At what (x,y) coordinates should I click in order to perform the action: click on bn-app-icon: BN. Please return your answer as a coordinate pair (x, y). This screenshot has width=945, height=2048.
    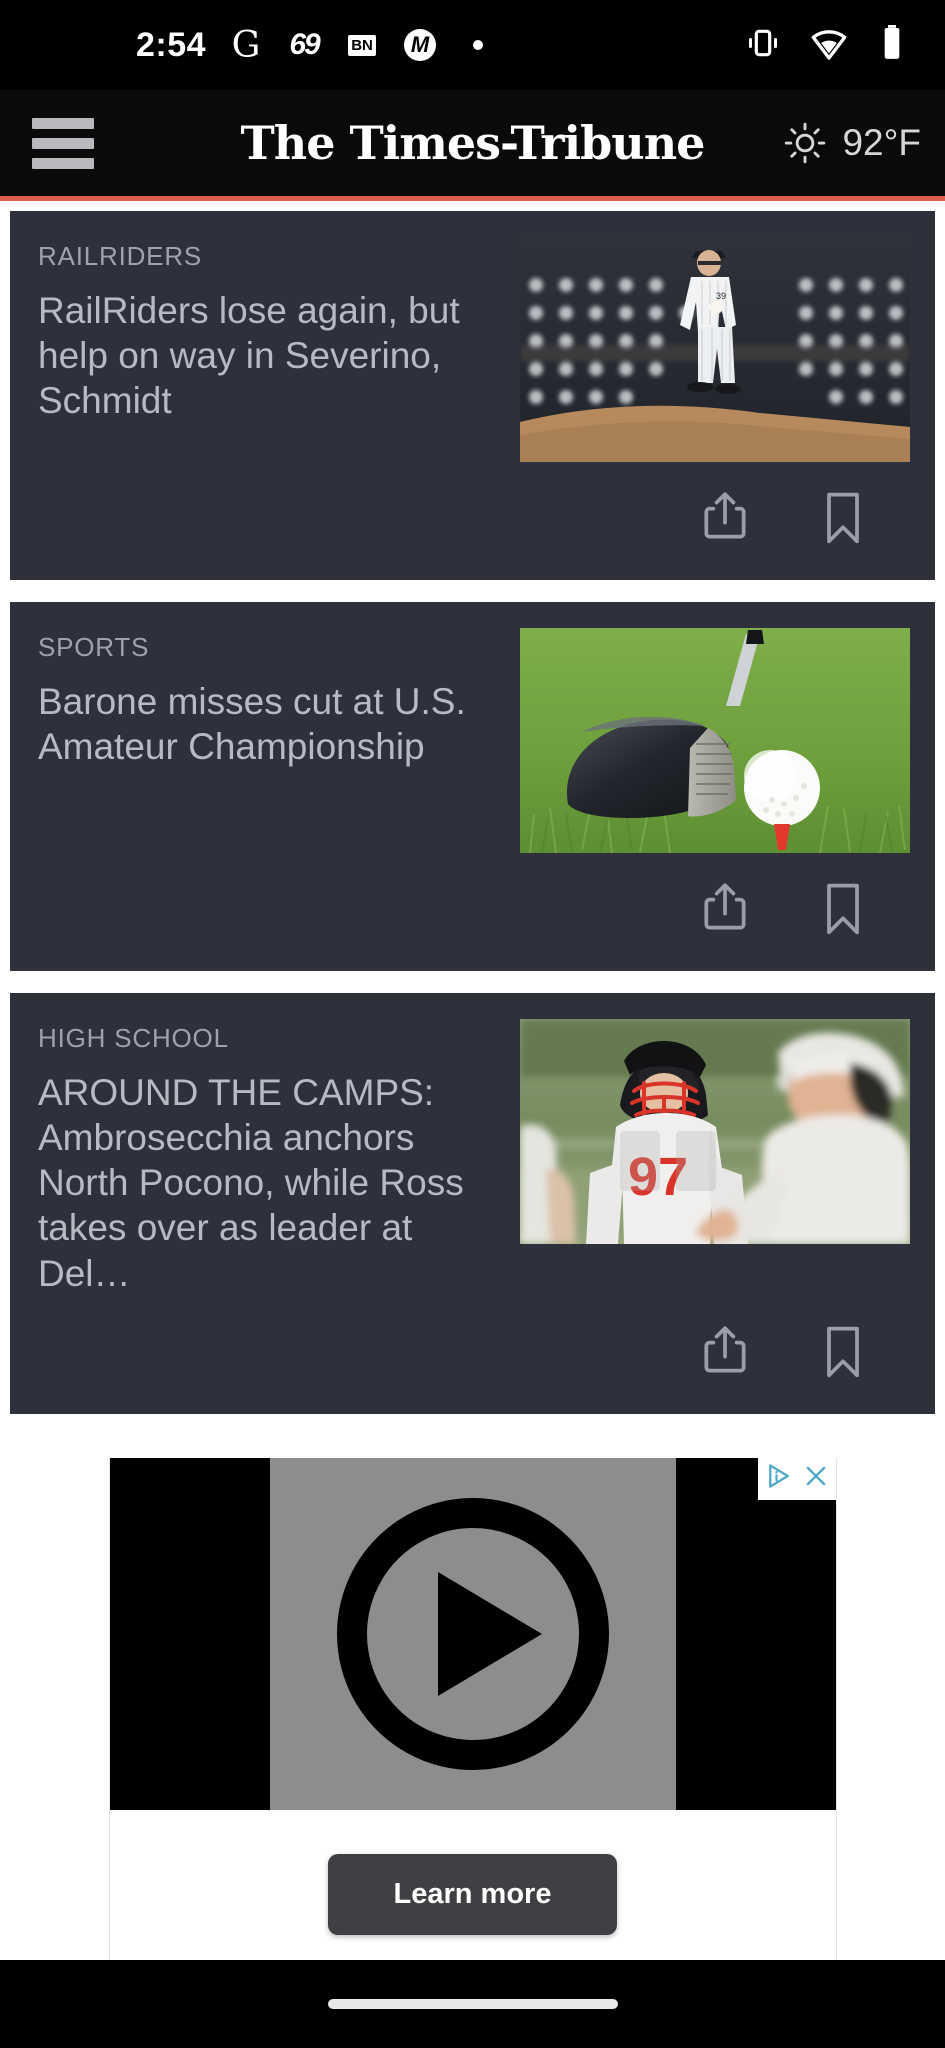
    Looking at the image, I should click on (362, 45).